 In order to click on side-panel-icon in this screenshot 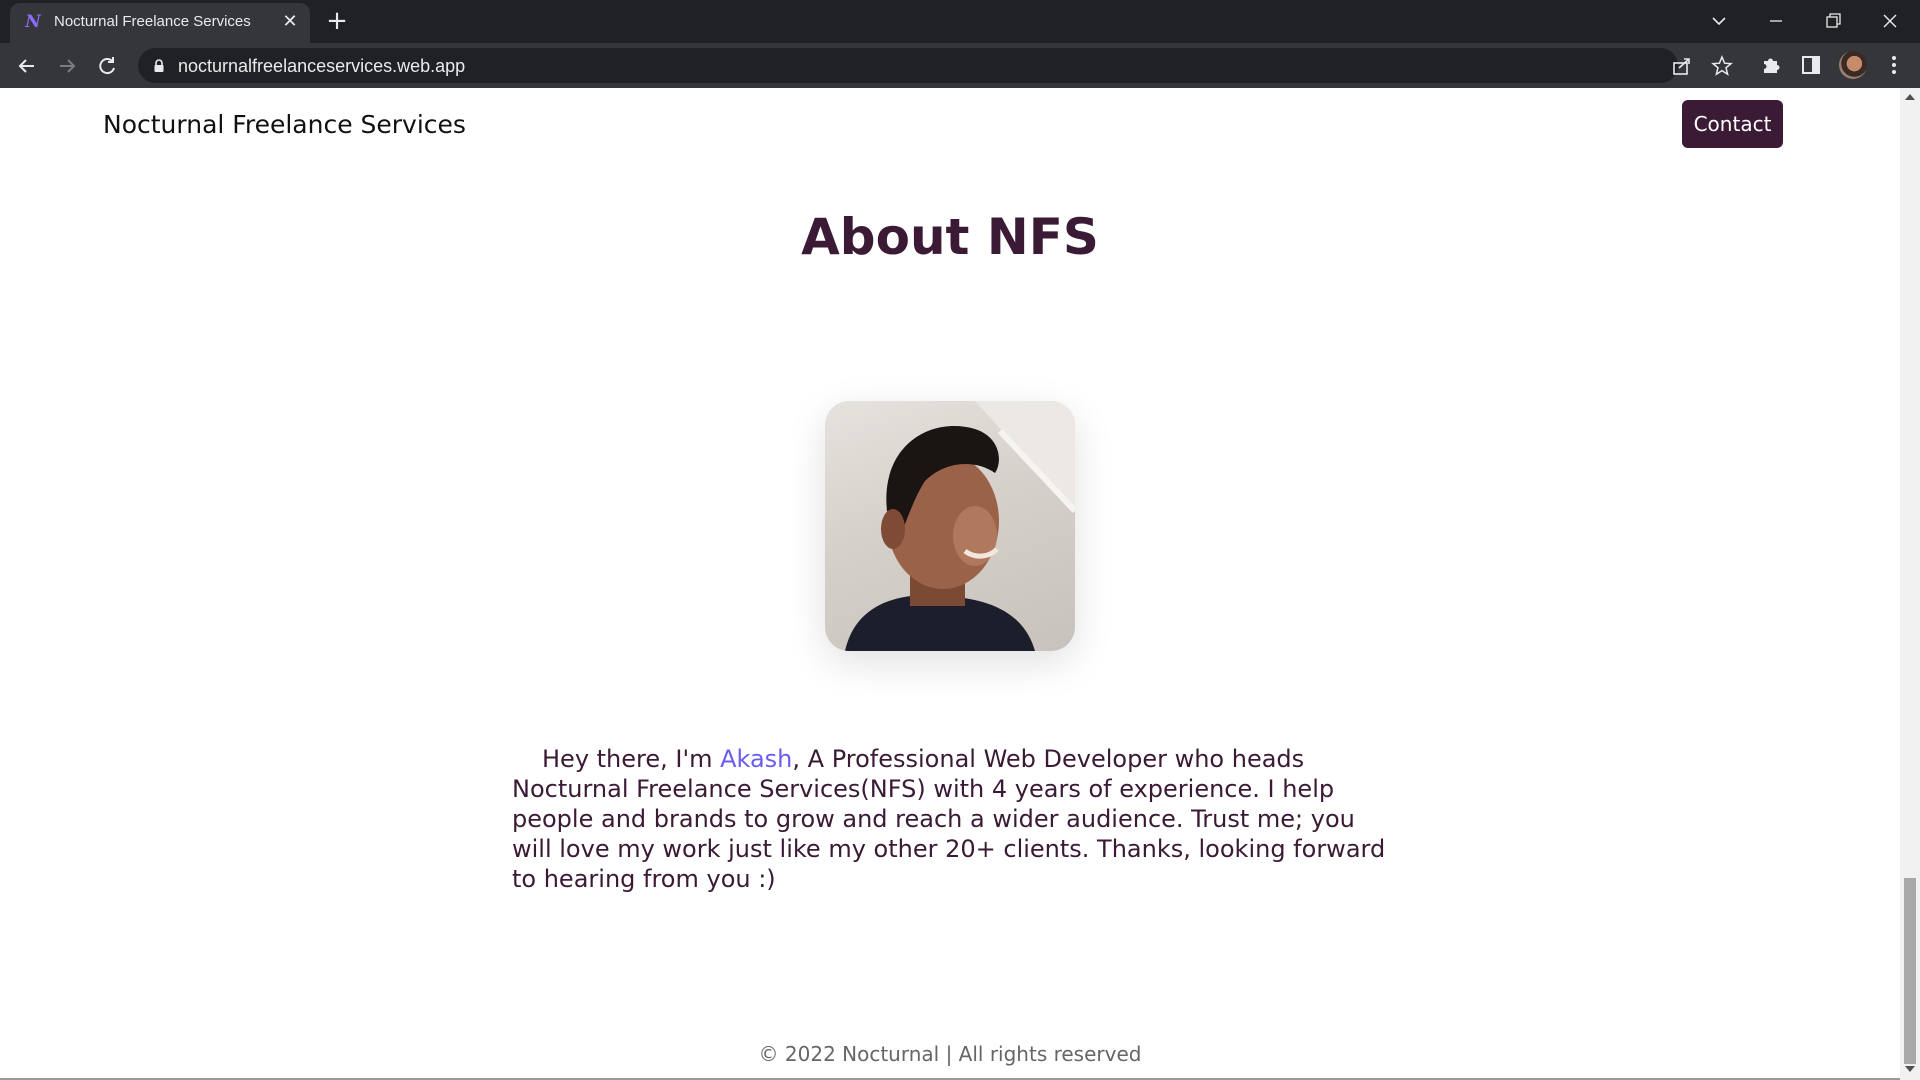, I will do `click(1811, 65)`.